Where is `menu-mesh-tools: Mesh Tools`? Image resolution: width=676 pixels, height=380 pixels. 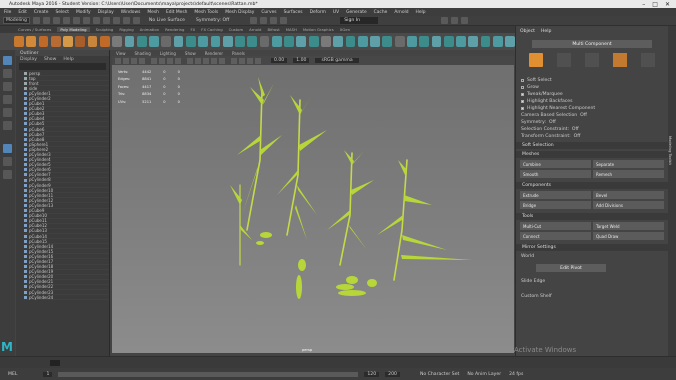
menu-mesh-tools: Mesh Tools is located at coordinates (206, 12).